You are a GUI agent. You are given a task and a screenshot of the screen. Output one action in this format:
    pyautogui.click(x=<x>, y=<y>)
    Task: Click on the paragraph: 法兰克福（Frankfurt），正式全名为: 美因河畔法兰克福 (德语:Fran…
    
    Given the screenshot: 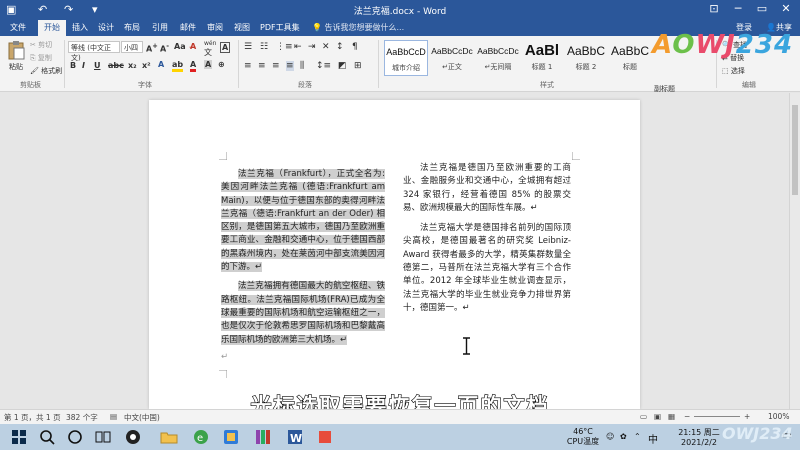 What is the action you would take?
    pyautogui.click(x=303, y=221)
    